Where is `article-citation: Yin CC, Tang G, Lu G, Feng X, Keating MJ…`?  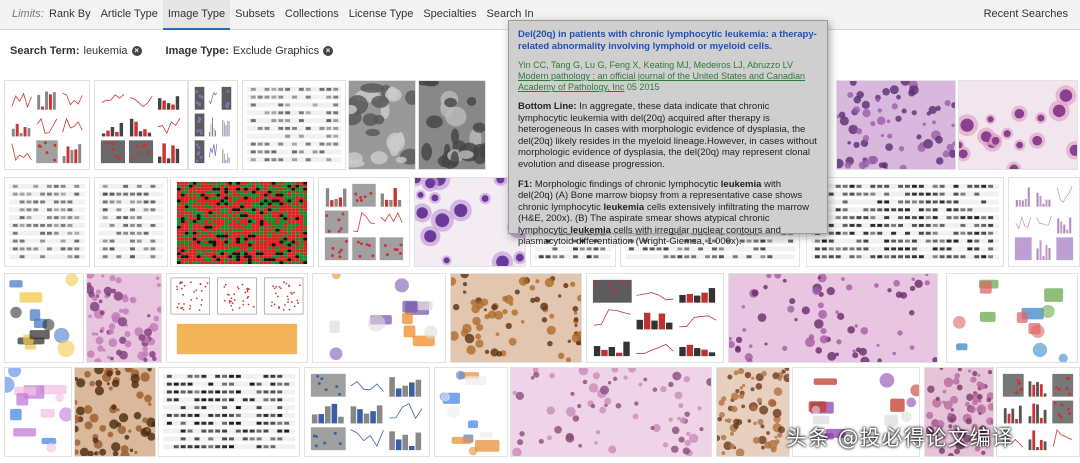
article-citation: Yin CC, Tang G, Lu G, Feng X, Keating MJ… is located at coordinates (668, 76).